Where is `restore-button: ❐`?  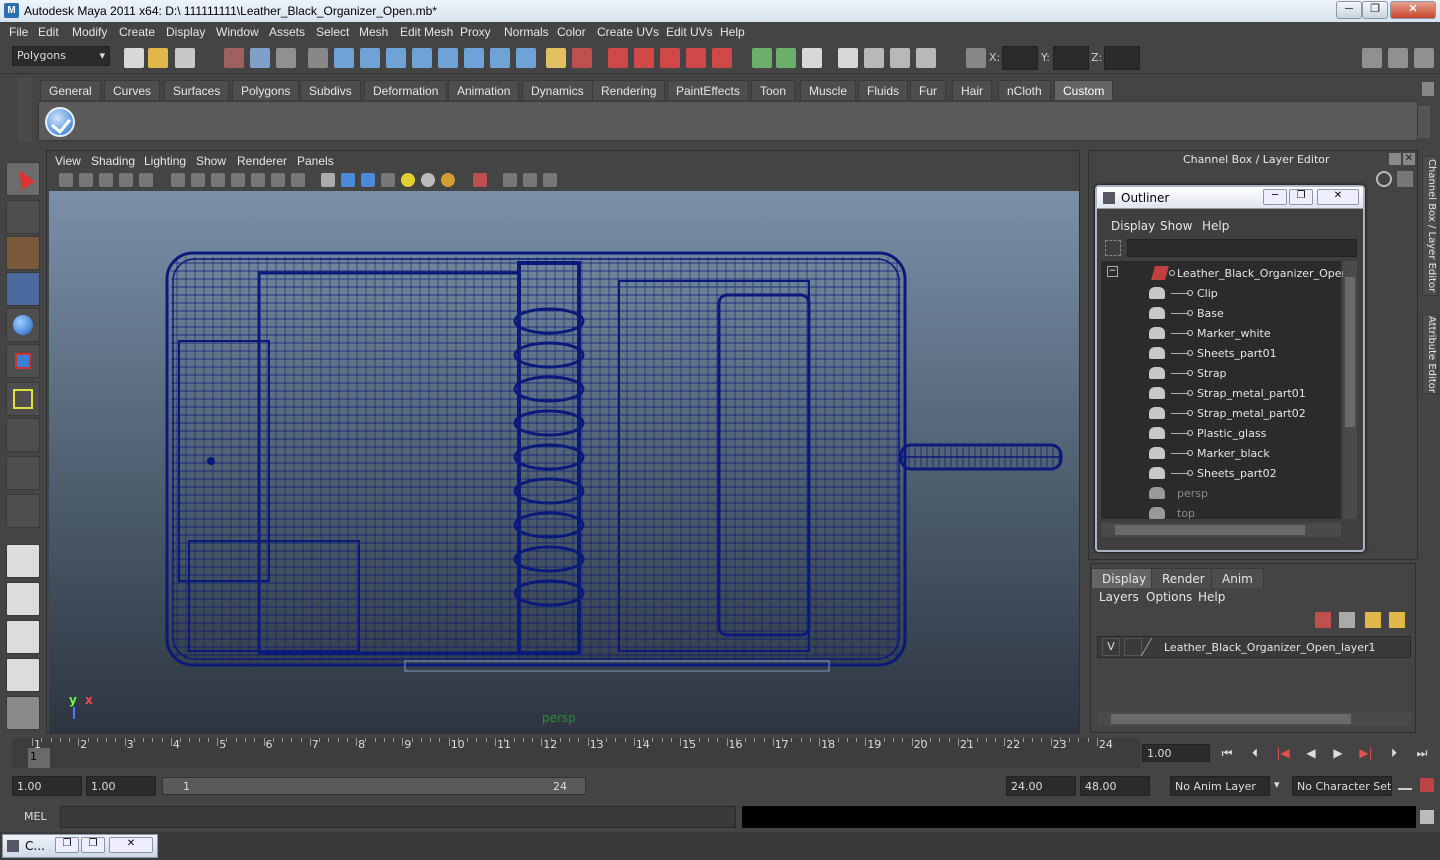
restore-button: ❐ is located at coordinates (1375, 10).